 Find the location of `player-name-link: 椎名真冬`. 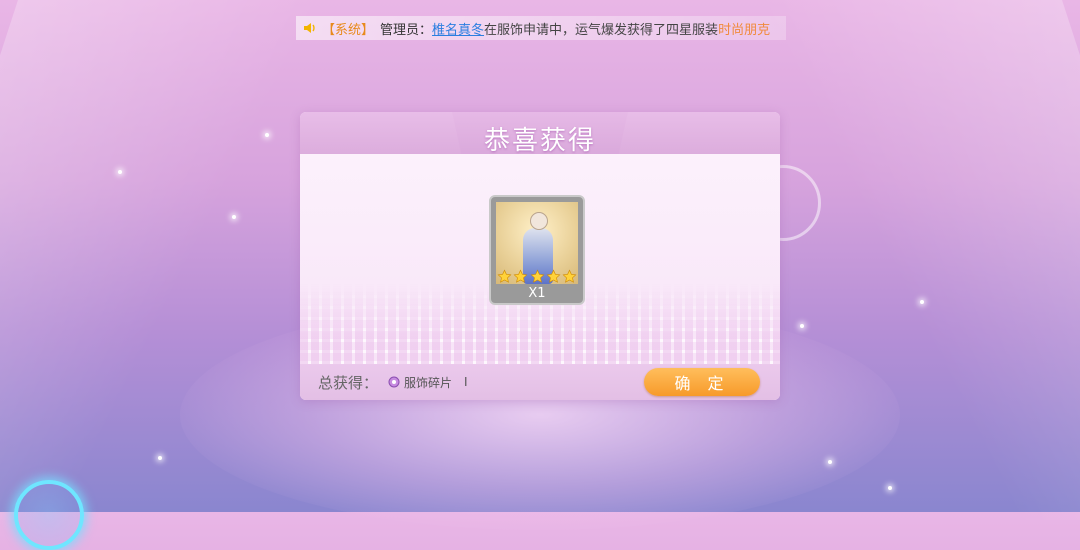

player-name-link: 椎名真冬 is located at coordinates (458, 28).